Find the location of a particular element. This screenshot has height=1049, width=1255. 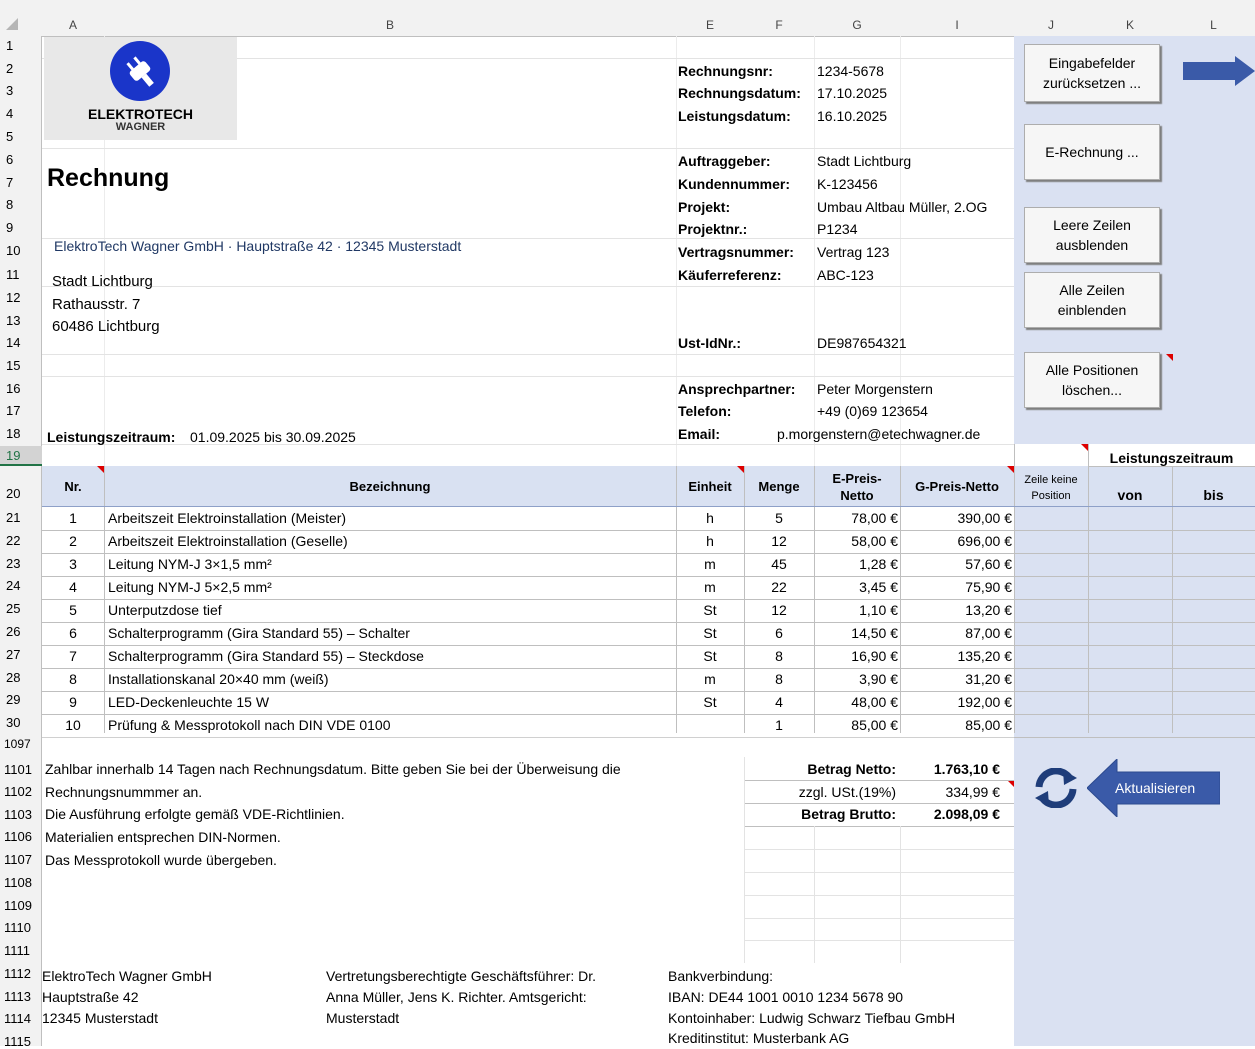

meta-value: Vertrag 123 is located at coordinates (853, 252).